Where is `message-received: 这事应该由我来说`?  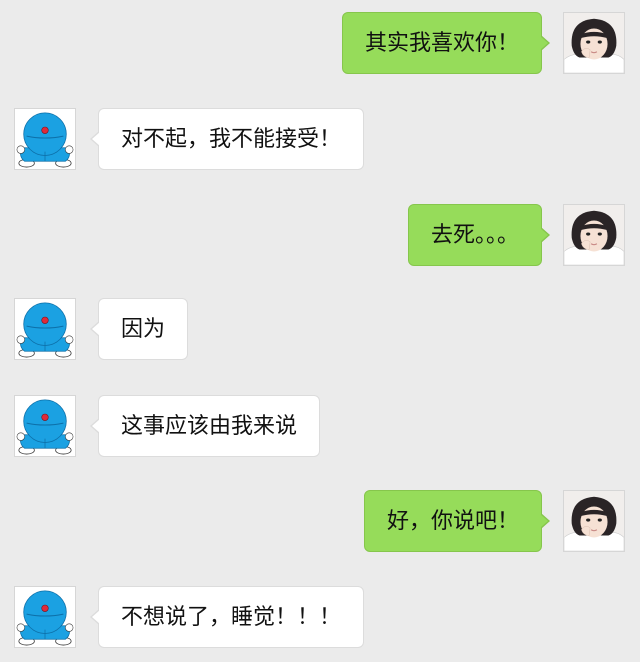 message-received: 这事应该由我来说 is located at coordinates (320, 430).